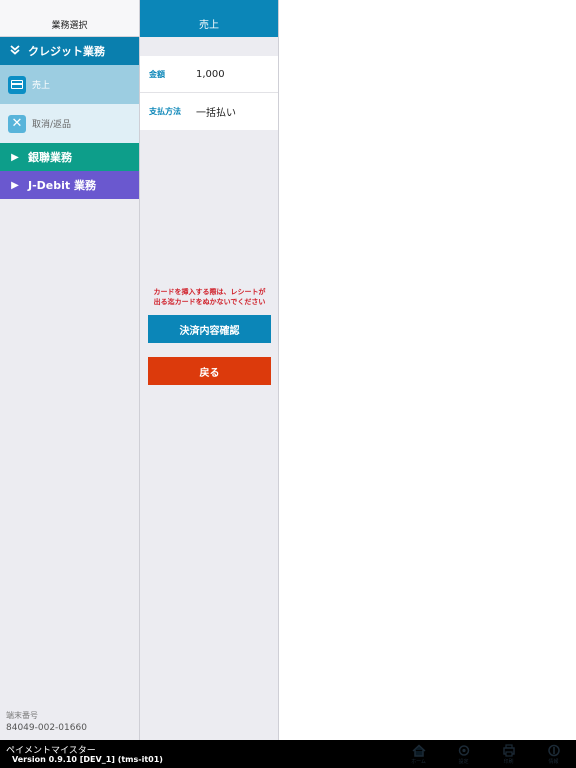 This screenshot has width=576, height=768. Describe the element at coordinates (508, 761) in the screenshot. I see `tab-print-label: 印刷` at that location.